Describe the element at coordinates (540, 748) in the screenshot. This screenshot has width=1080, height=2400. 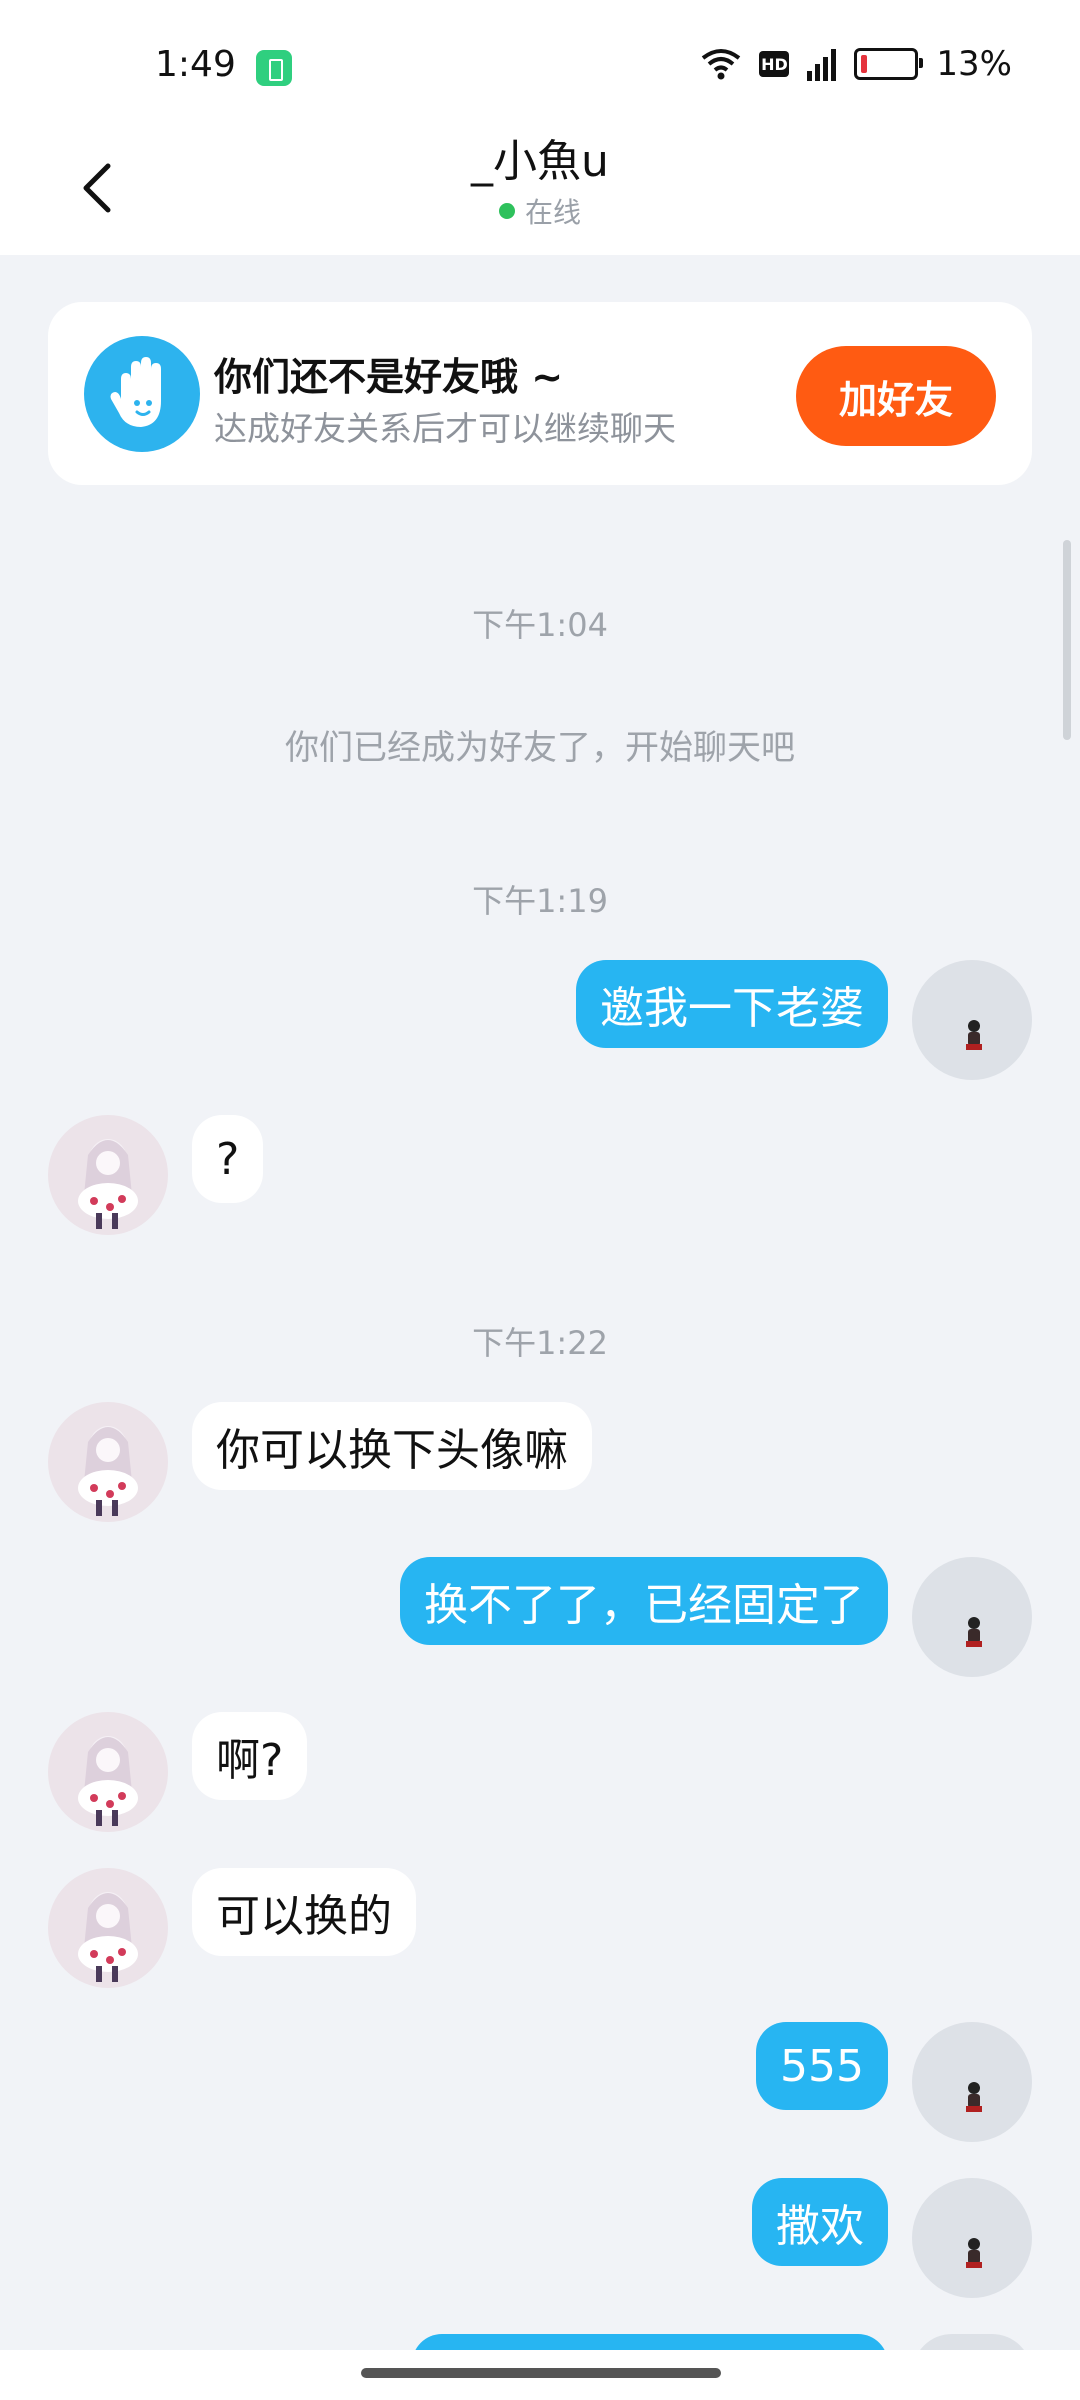
I see `system-message: 你们已经成为好友了，开始聊天吧` at that location.